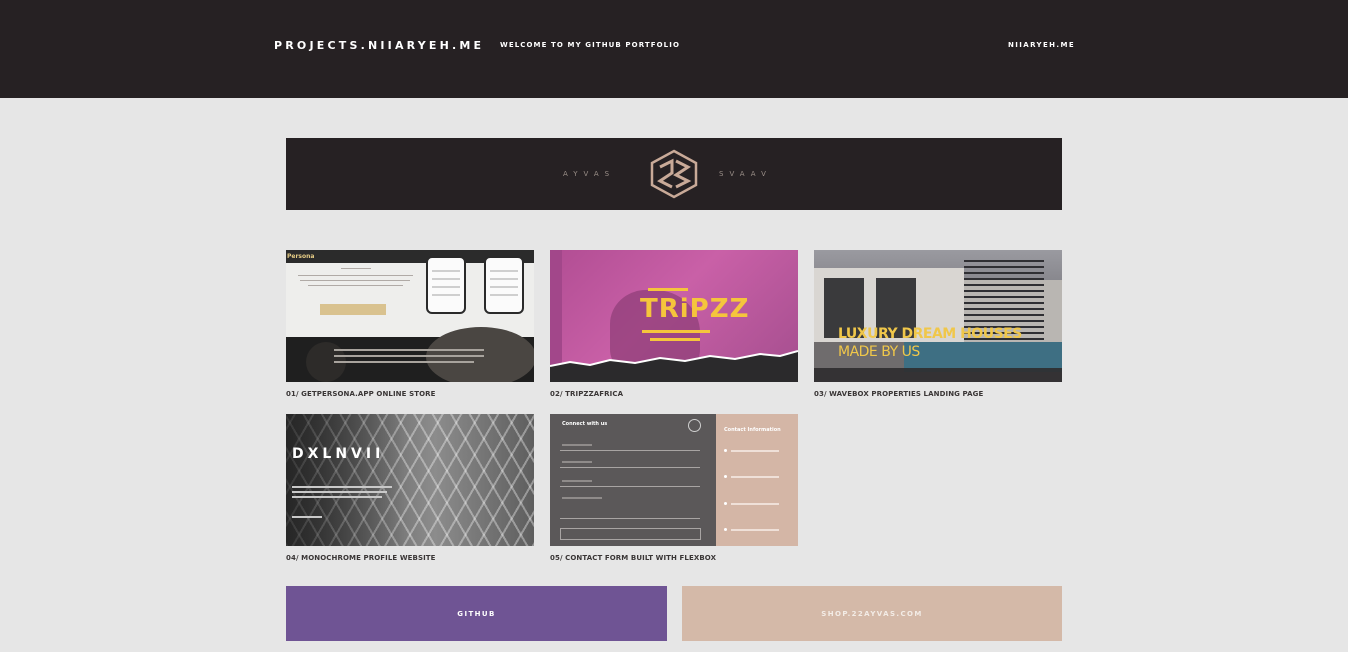  I want to click on github-button: GITHUB, so click(476, 613).